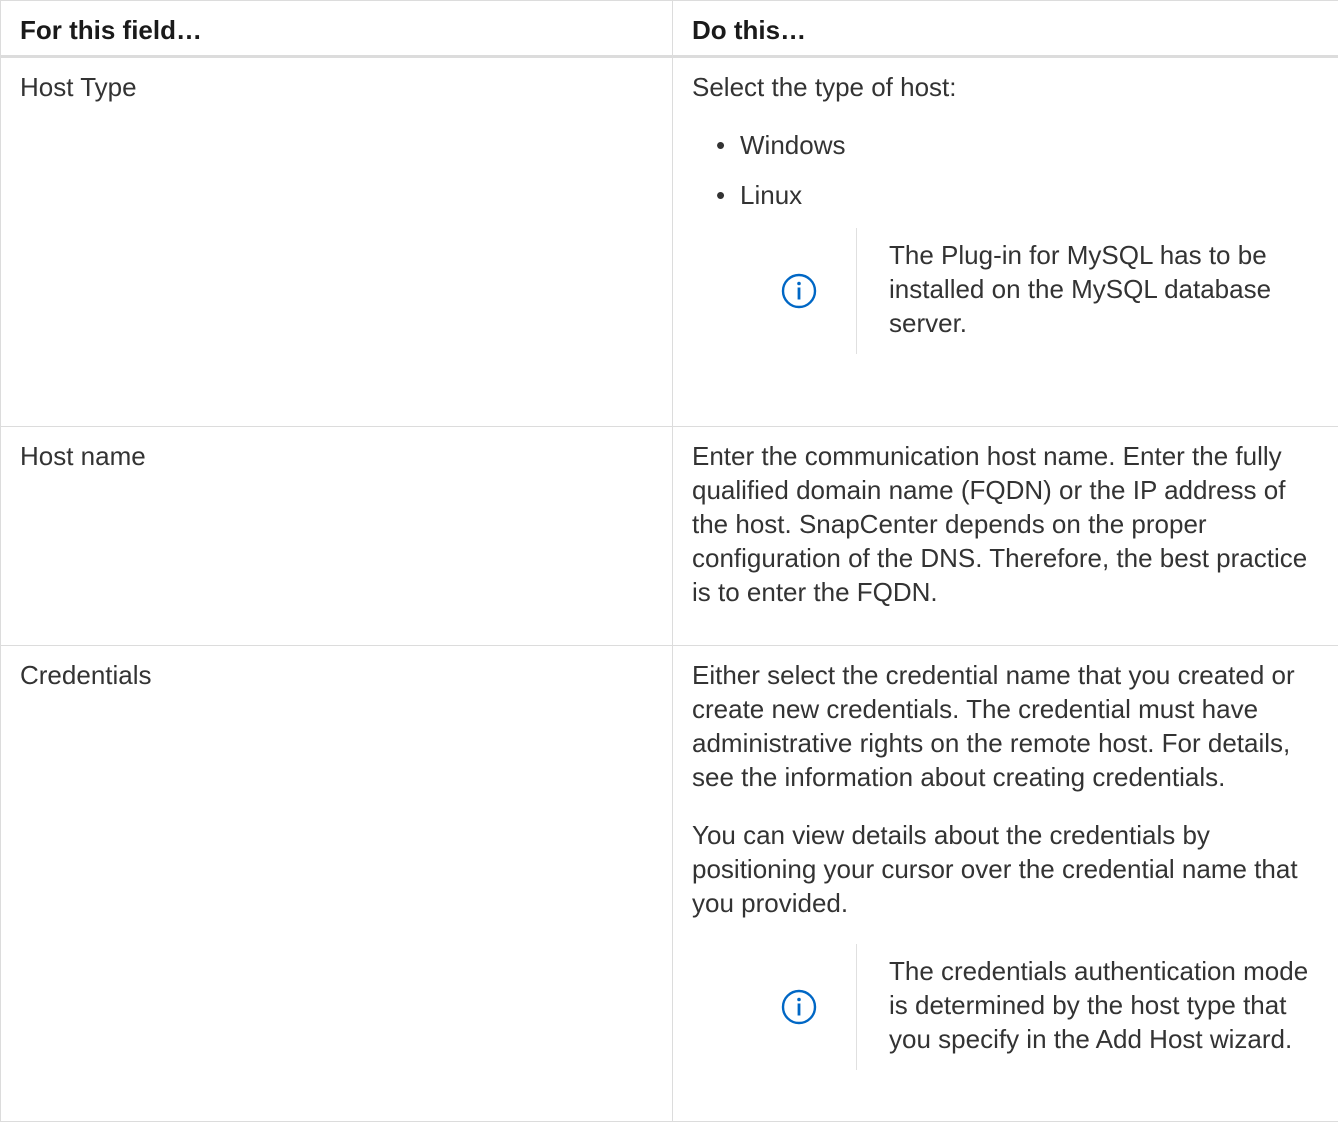 Image resolution: width=1338 pixels, height=1128 pixels. Describe the element at coordinates (83, 456) in the screenshot. I see `field-label-host-name: Host name` at that location.